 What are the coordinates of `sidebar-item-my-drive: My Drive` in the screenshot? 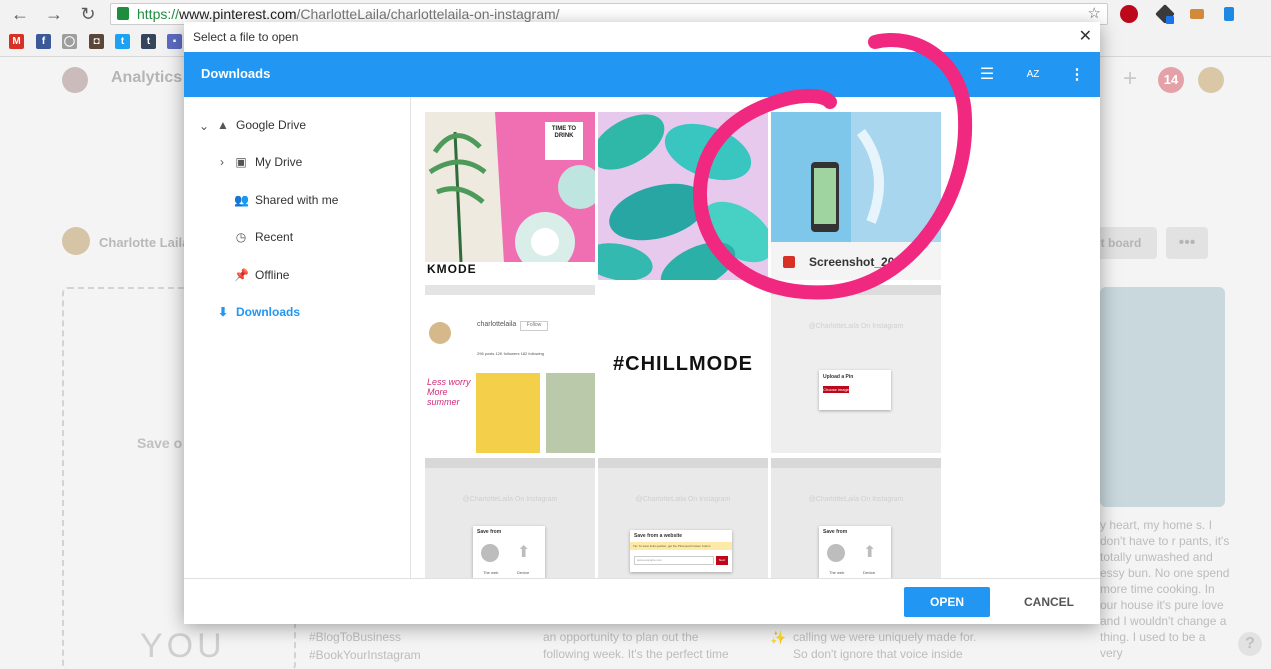 It's located at (278, 162).